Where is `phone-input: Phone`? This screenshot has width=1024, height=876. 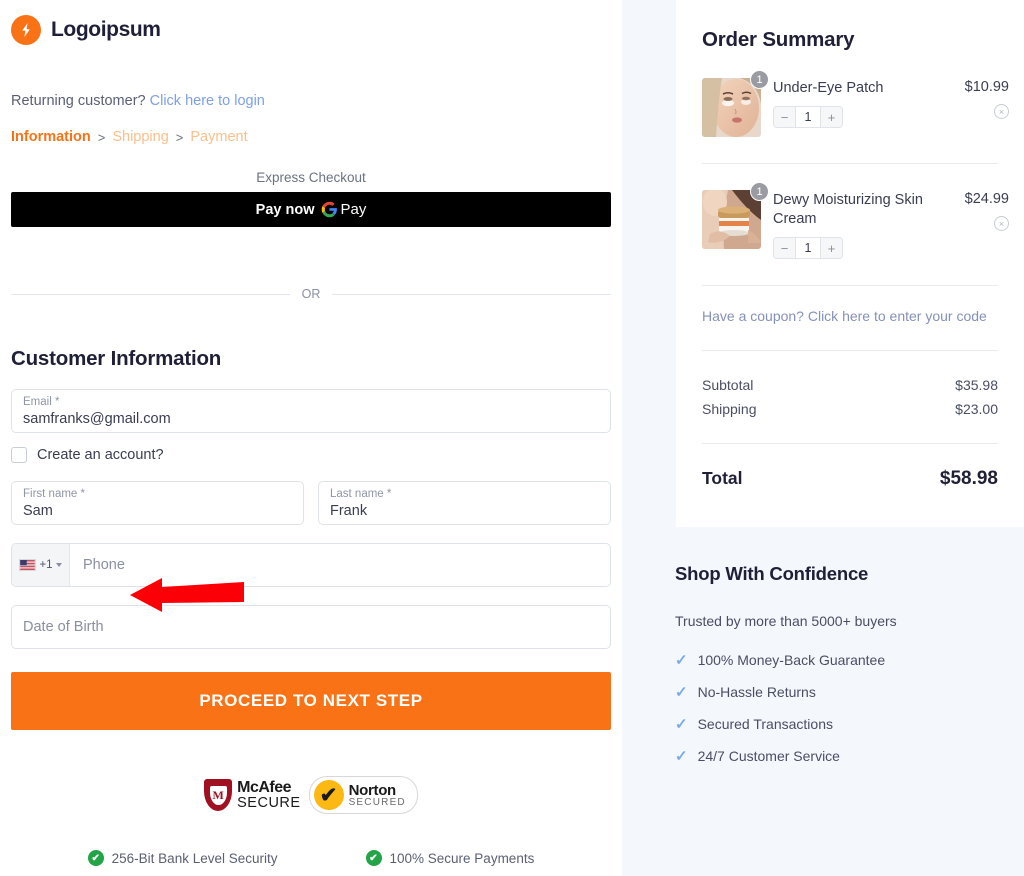 phone-input: Phone is located at coordinates (340, 565).